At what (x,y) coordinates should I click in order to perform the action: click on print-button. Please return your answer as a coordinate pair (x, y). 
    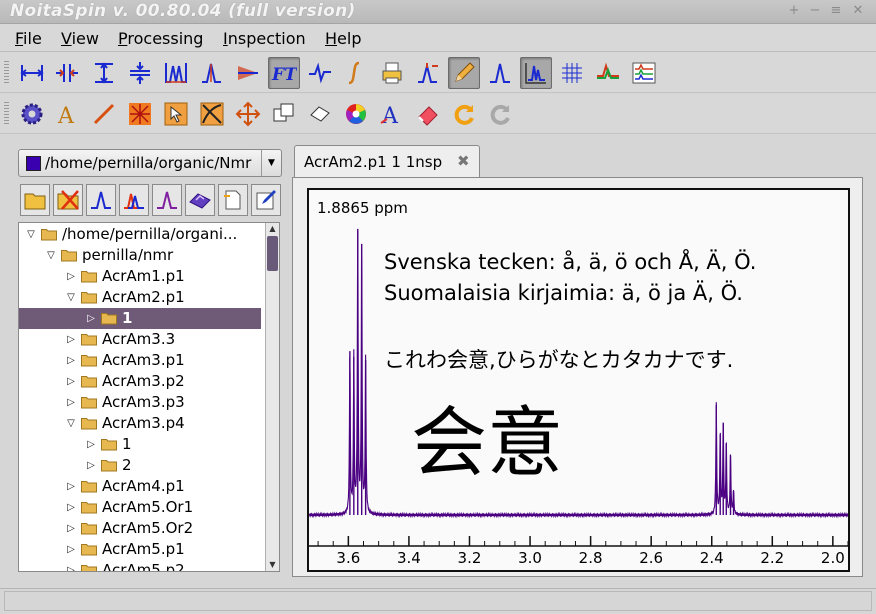
    Looking at the image, I should click on (392, 73).